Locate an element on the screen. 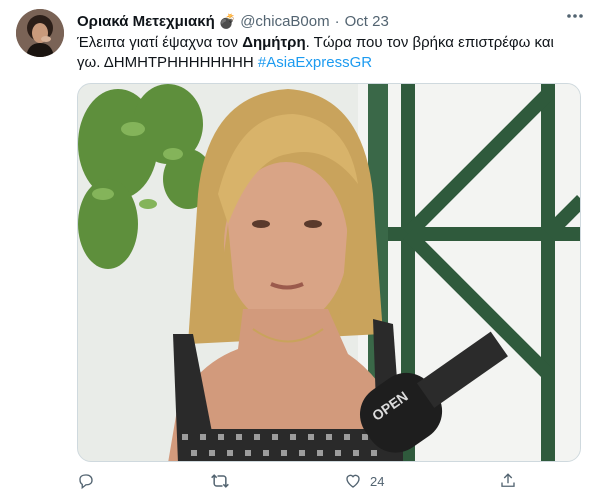 The height and width of the screenshot is (496, 599). reply-button is located at coordinates (86, 481).